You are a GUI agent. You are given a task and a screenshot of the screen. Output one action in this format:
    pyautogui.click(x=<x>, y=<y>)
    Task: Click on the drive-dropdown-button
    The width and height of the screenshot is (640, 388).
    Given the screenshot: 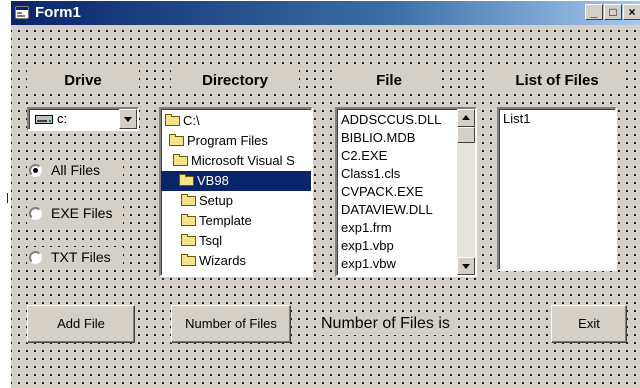 What is the action you would take?
    pyautogui.click(x=128, y=119)
    